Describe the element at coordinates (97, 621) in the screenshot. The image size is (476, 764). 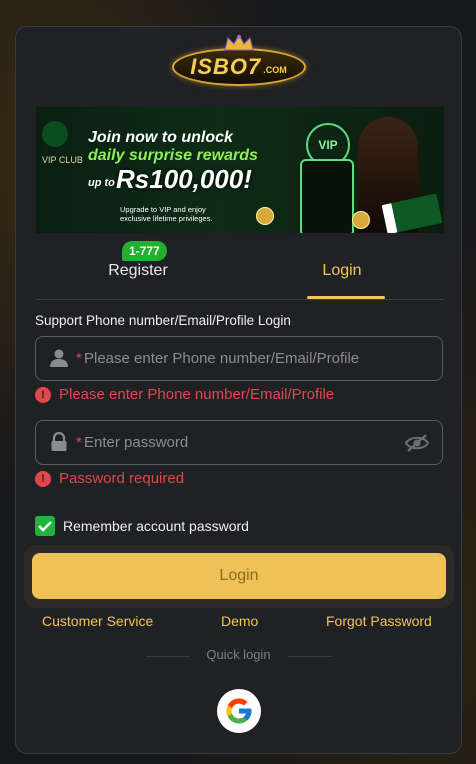
I see `customer-service-link: Customer Service` at that location.